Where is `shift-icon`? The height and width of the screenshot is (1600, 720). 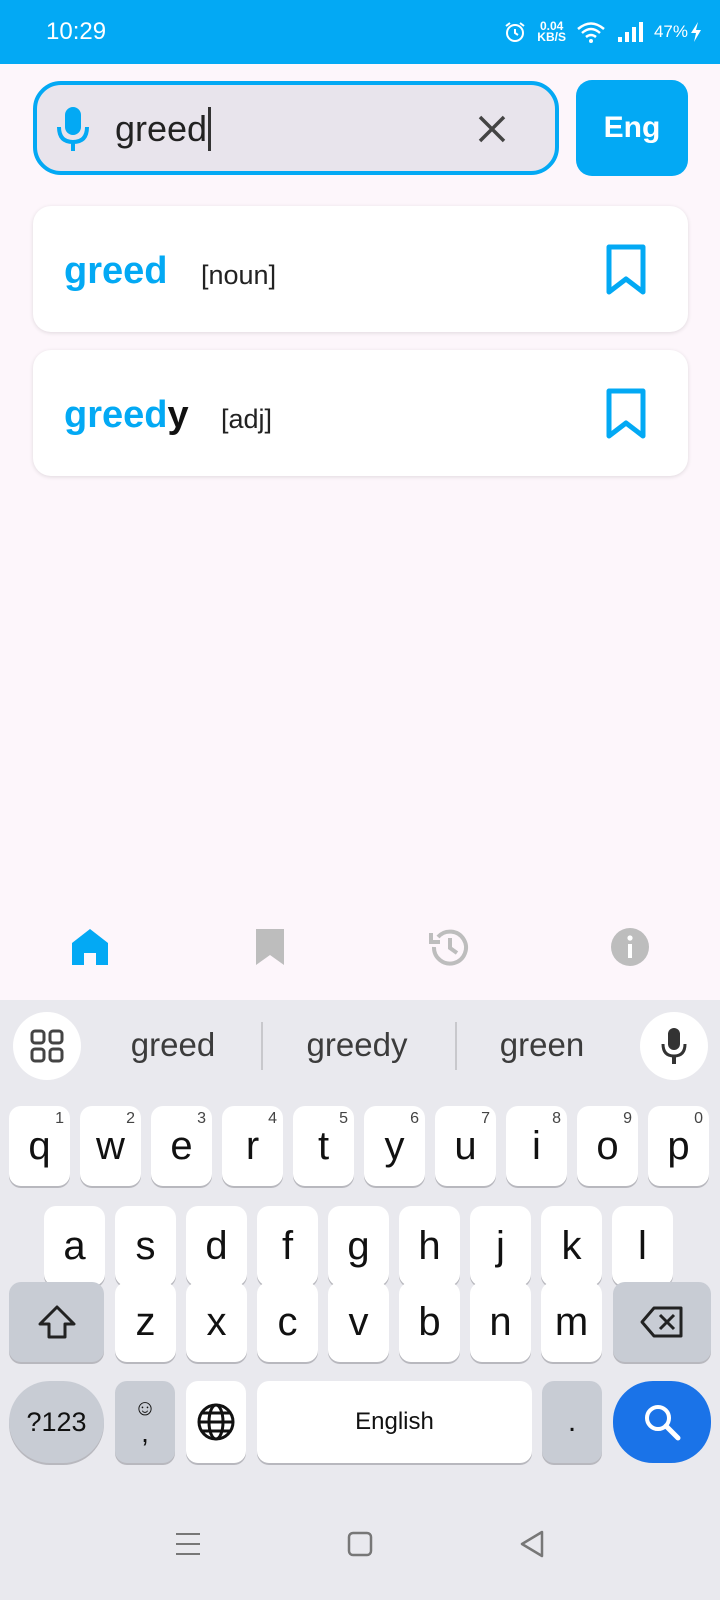
shift-icon is located at coordinates (56, 1322).